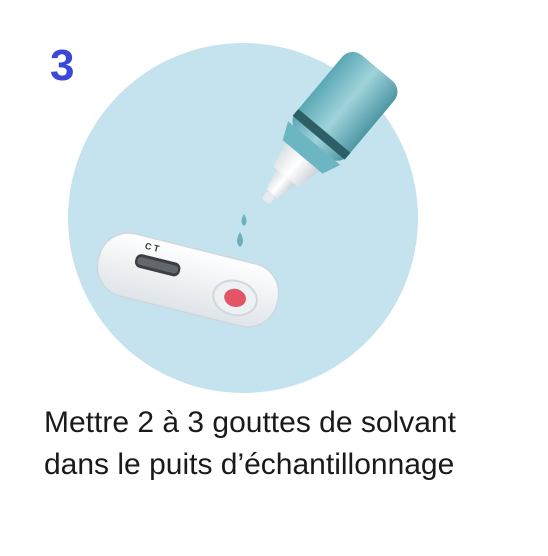 Image resolution: width=548 pixels, height=556 pixels. I want to click on caption-line-1: Mettre 2 à 3 gouttes de solvant, so click(250, 422).